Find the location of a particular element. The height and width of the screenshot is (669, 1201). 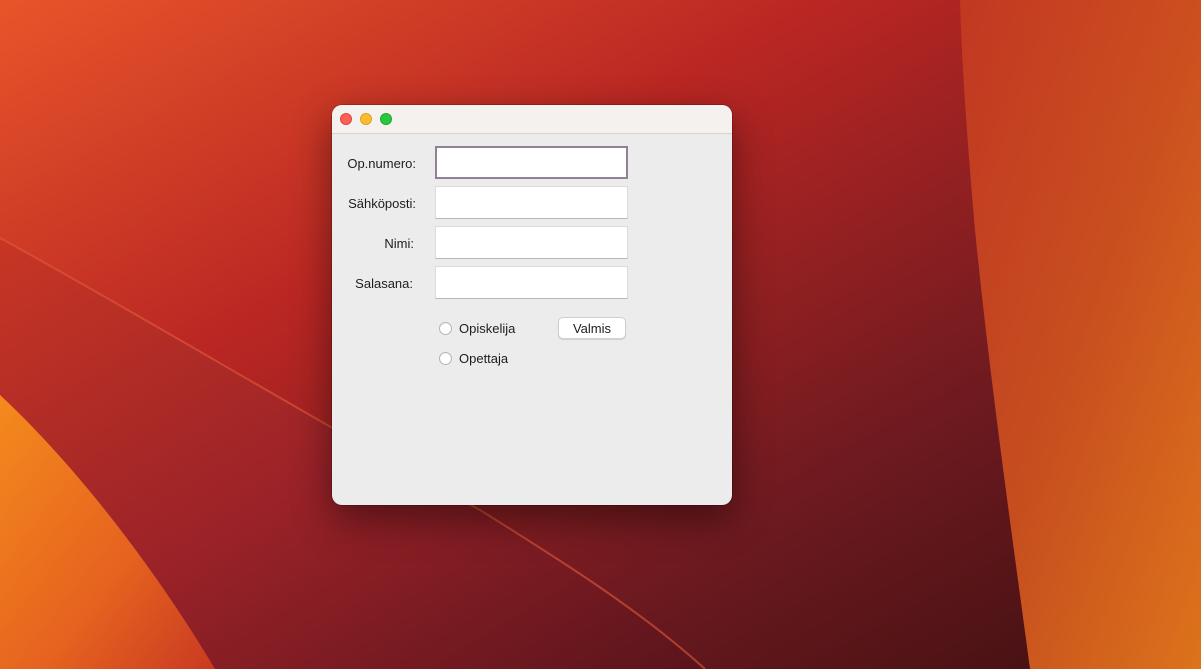

student-radio-label: Opiskelija is located at coordinates (487, 328).